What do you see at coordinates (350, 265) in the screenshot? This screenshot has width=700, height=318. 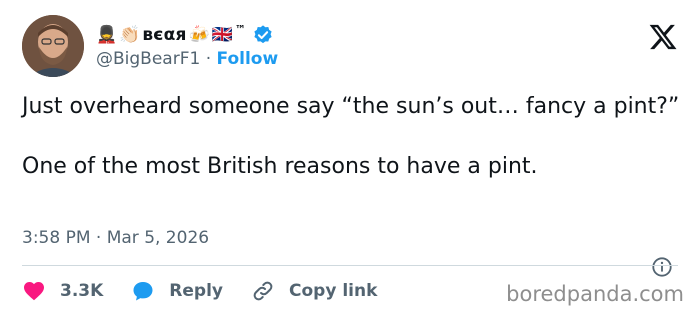 I see `divider` at bounding box center [350, 265].